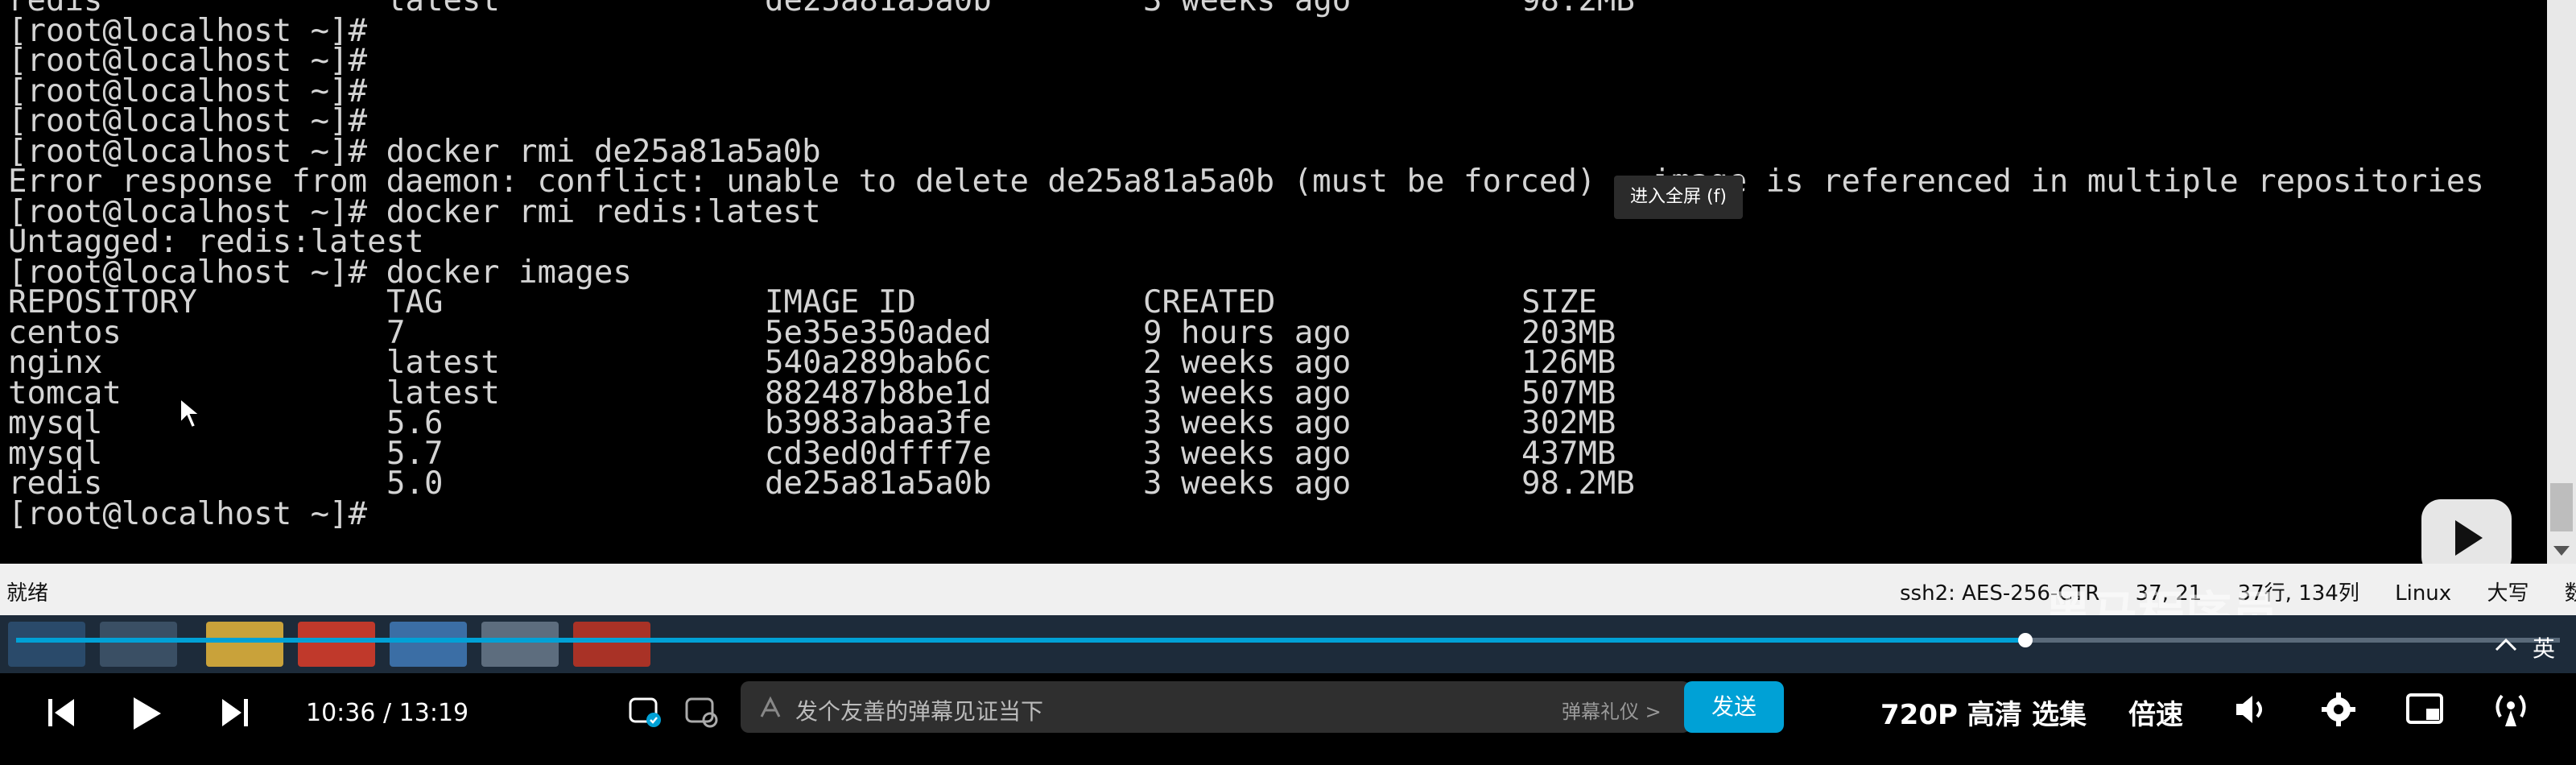  I want to click on windows-taskbar, so click(1288, 644).